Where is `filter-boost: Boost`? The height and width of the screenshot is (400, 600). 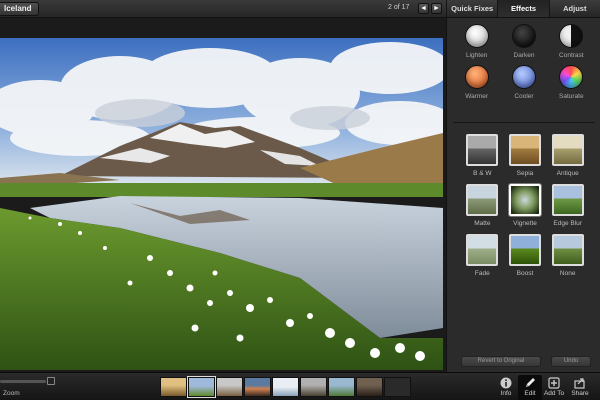
filter-boost: Boost is located at coordinates (525, 255).